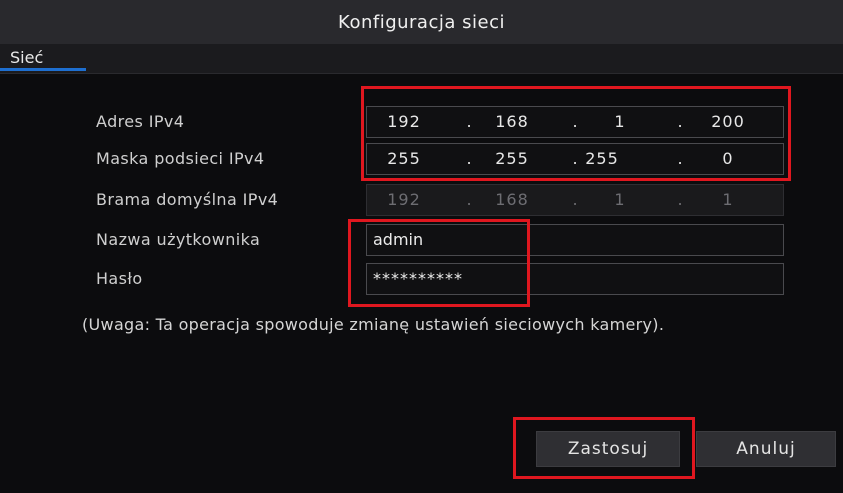 This screenshot has width=843, height=493. I want to click on username-input: admin, so click(575, 240).